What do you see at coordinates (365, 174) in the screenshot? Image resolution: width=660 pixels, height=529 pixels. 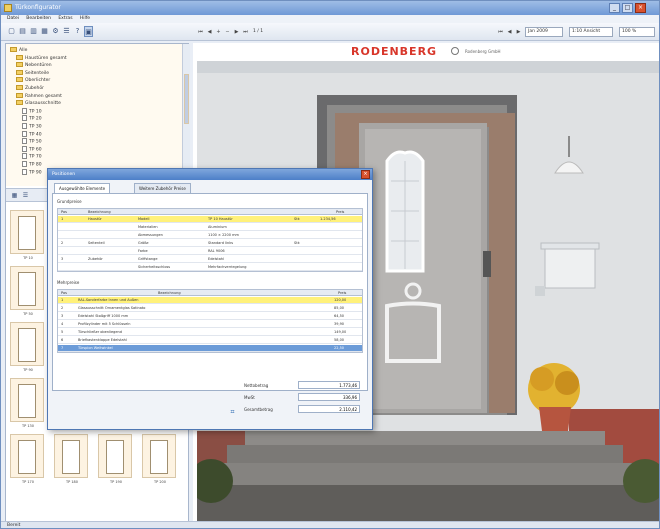 I see `dialog-close-button: ×` at bounding box center [365, 174].